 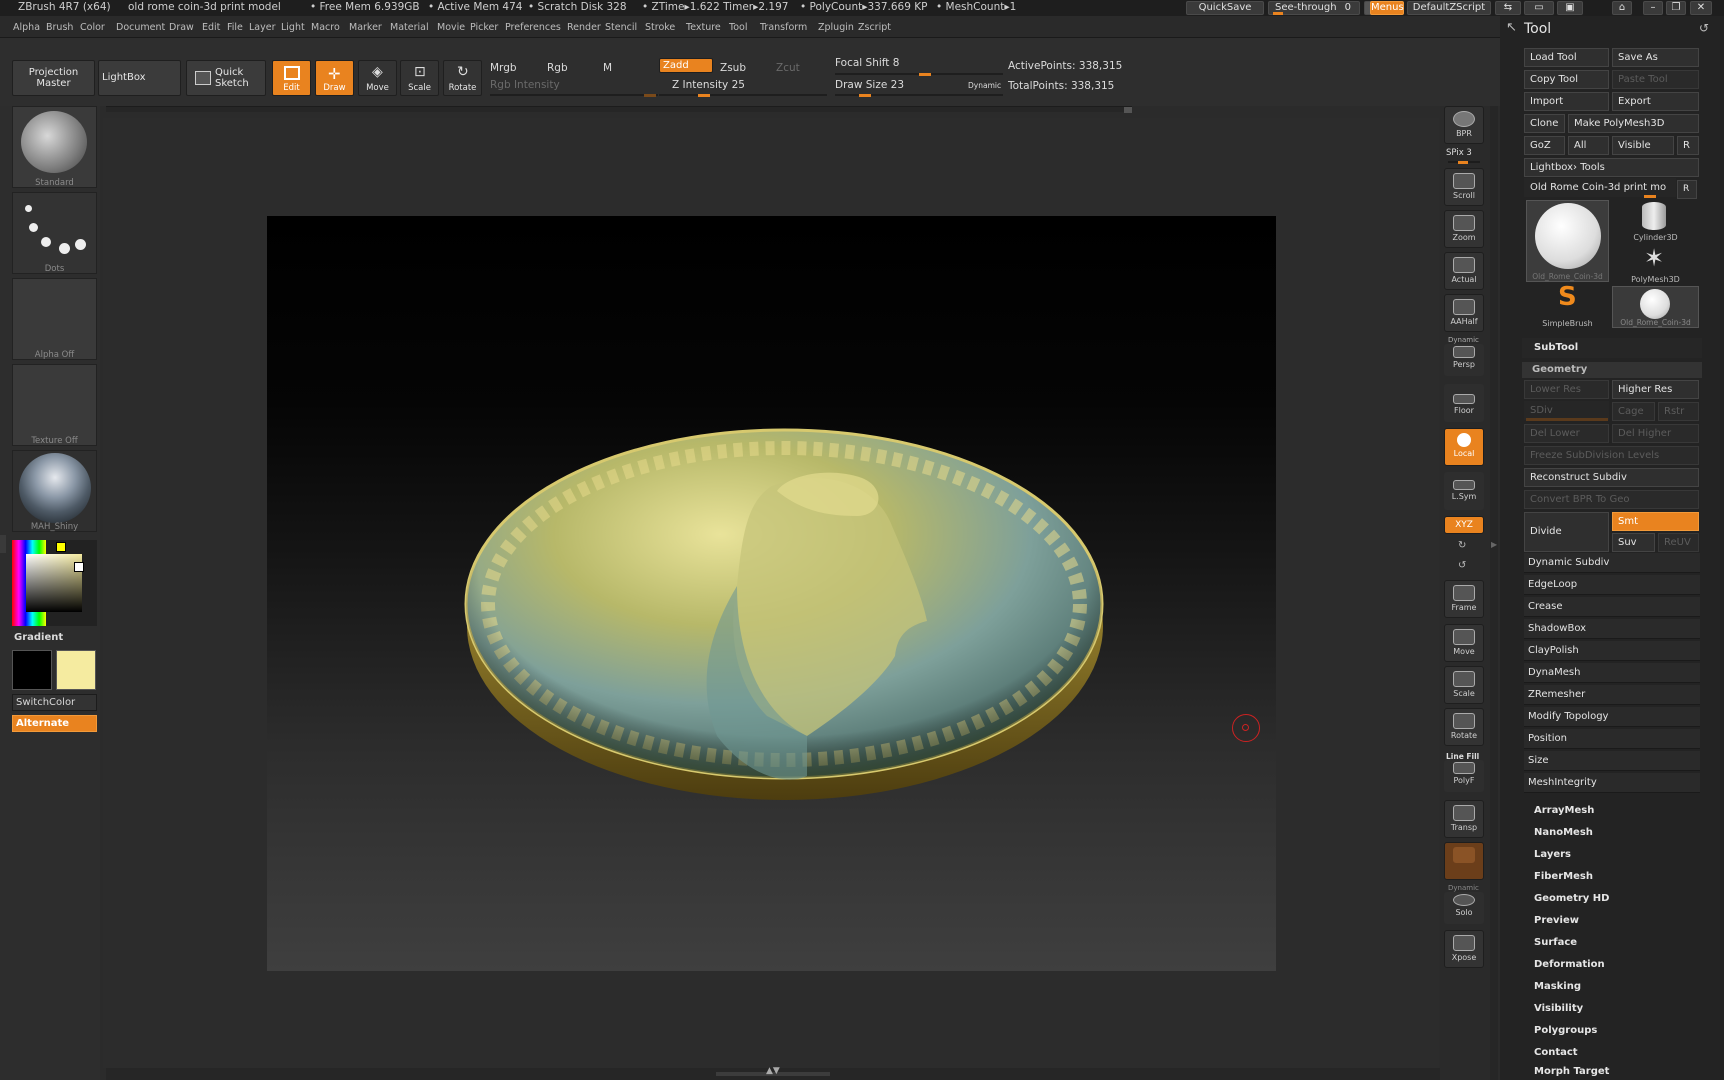 I want to click on scale-button: ⊡ Scale, so click(x=419, y=78).